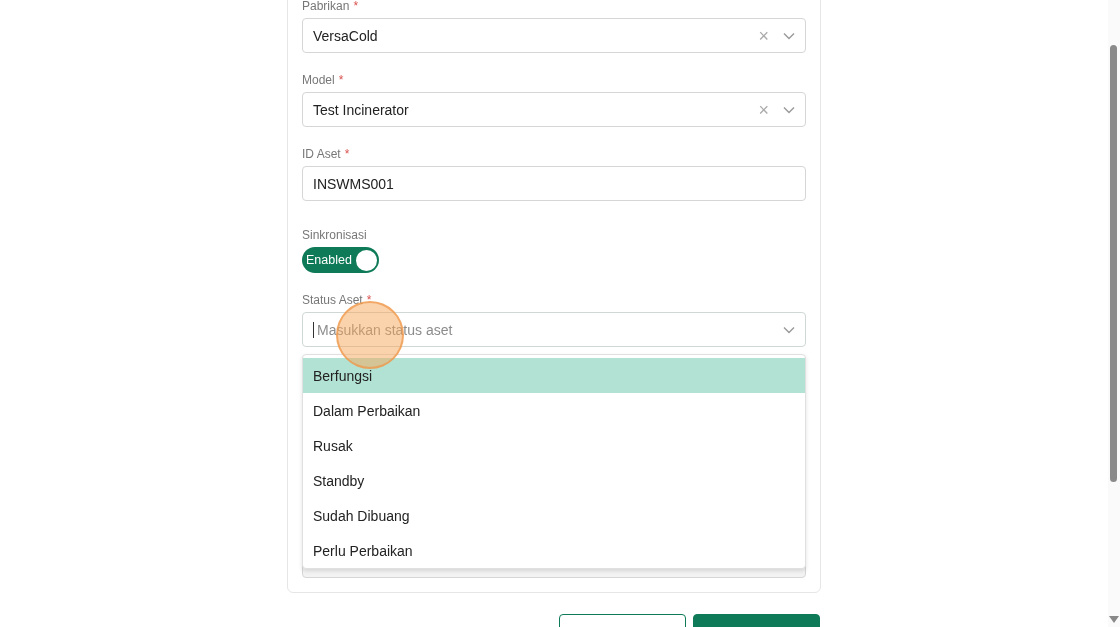 Image resolution: width=1120 pixels, height=627 pixels. Describe the element at coordinates (554, 480) in the screenshot. I see `dropdown-option: Standby` at that location.